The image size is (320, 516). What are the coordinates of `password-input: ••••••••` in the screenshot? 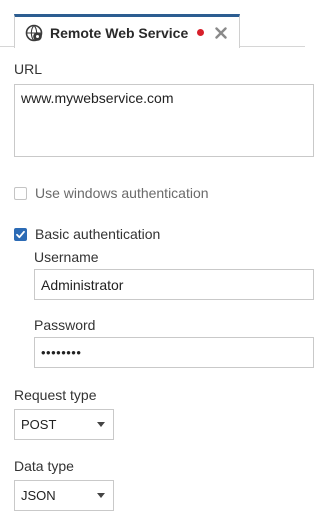 It's located at (174, 352).